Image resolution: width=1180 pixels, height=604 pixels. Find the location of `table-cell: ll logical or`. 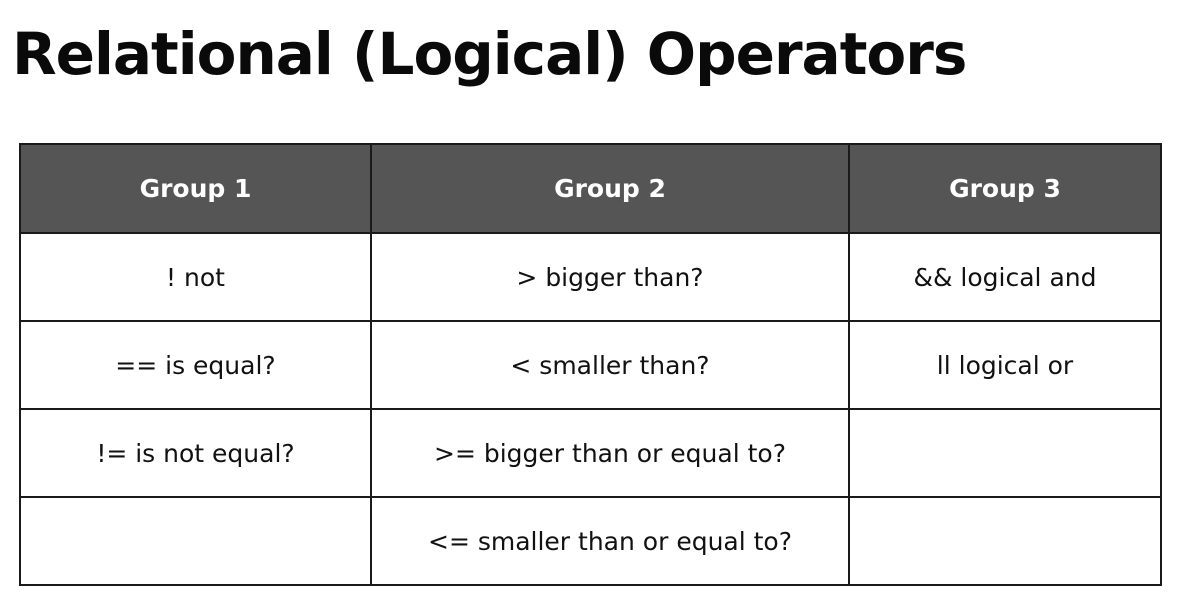

table-cell: ll logical or is located at coordinates (1005, 365).